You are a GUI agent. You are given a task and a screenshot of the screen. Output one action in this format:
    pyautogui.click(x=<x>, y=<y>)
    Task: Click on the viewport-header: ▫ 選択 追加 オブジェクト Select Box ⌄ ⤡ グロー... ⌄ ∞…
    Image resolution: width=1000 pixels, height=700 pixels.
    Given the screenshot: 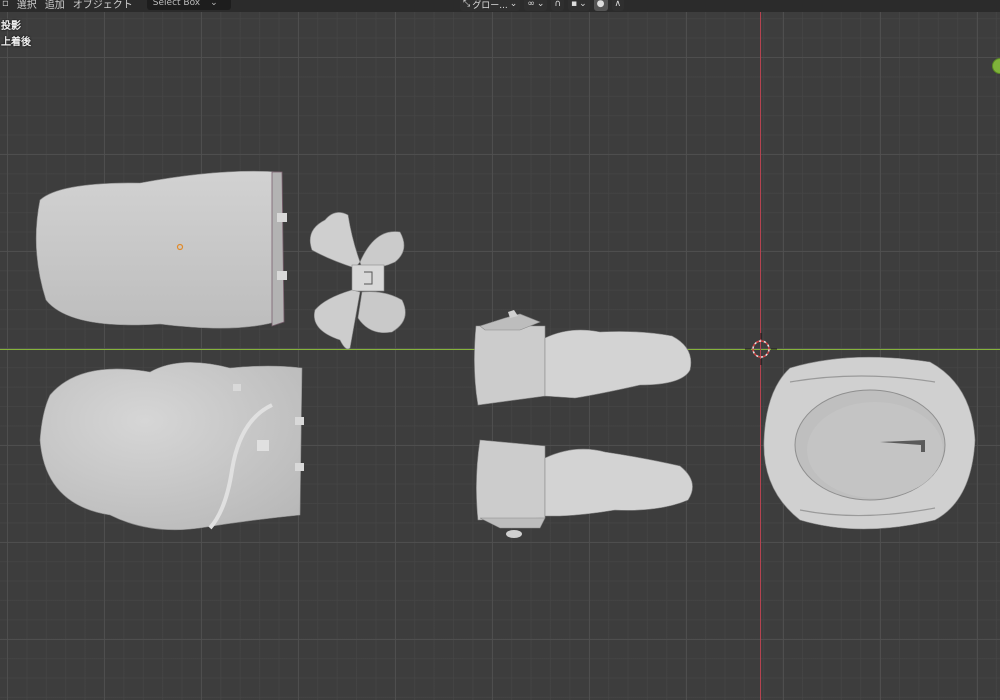 What is the action you would take?
    pyautogui.click(x=500, y=6)
    